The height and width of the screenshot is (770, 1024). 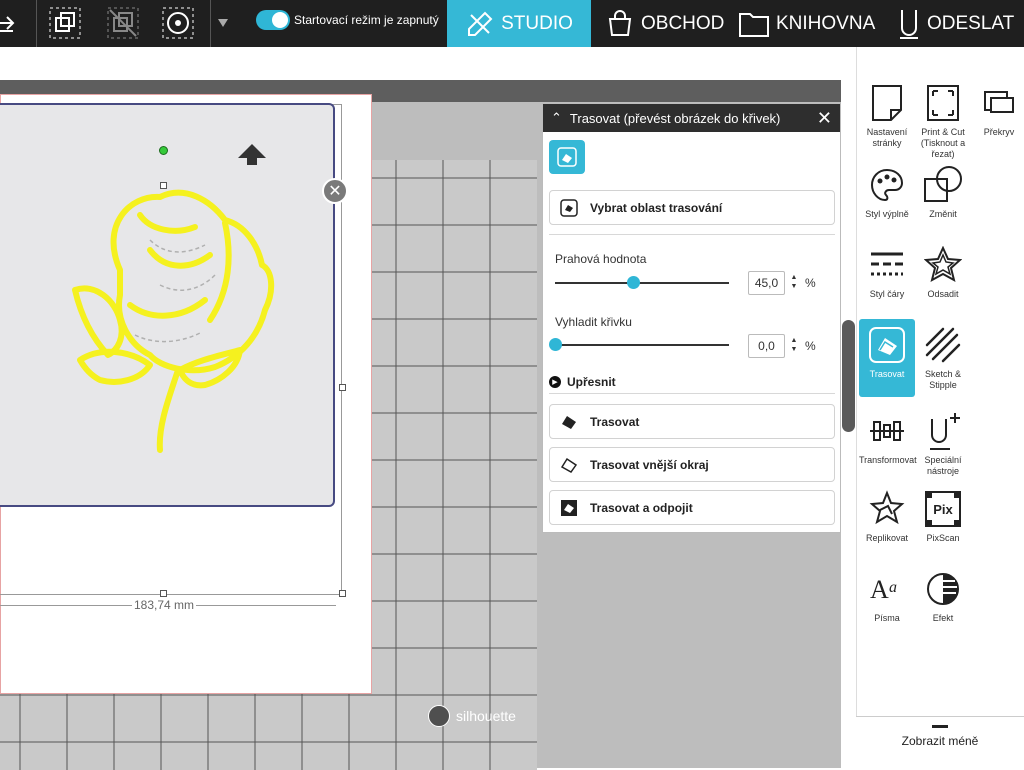 I want to click on trace-and-detach-label: Trasovat a odpojit, so click(x=641, y=507).